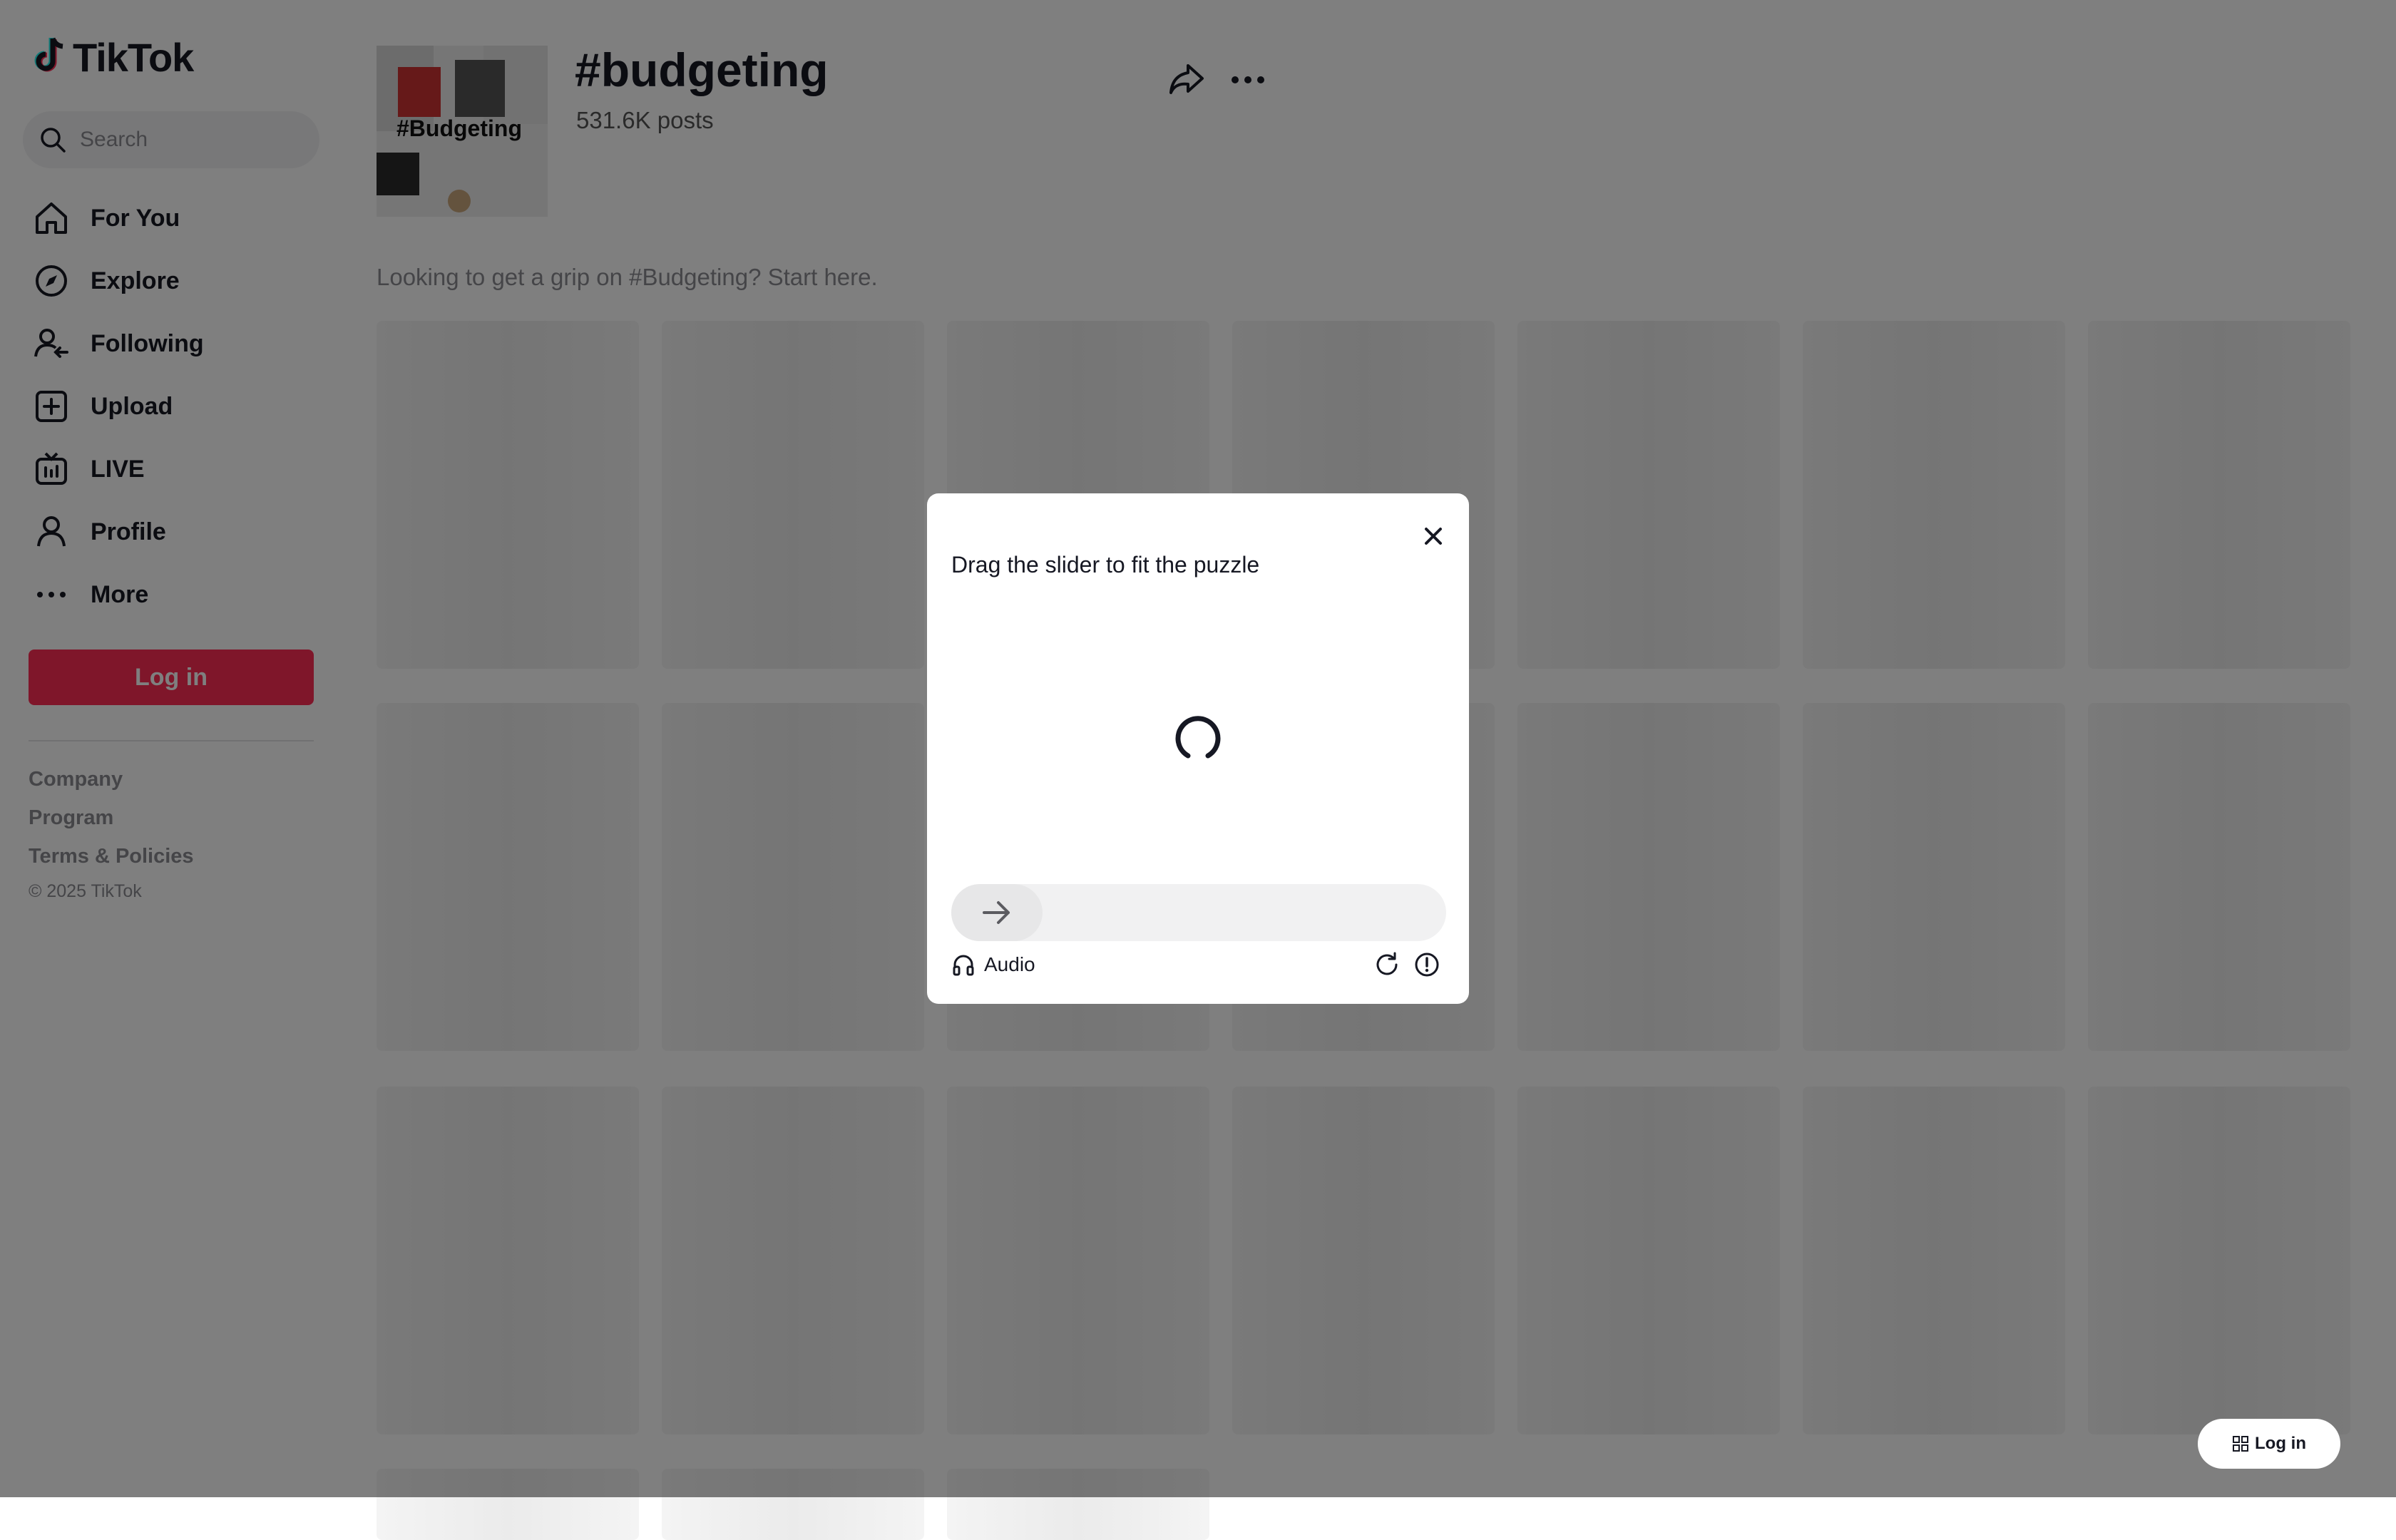 The image size is (2396, 1540). I want to click on loading-spinner-icon, so click(1198, 739).